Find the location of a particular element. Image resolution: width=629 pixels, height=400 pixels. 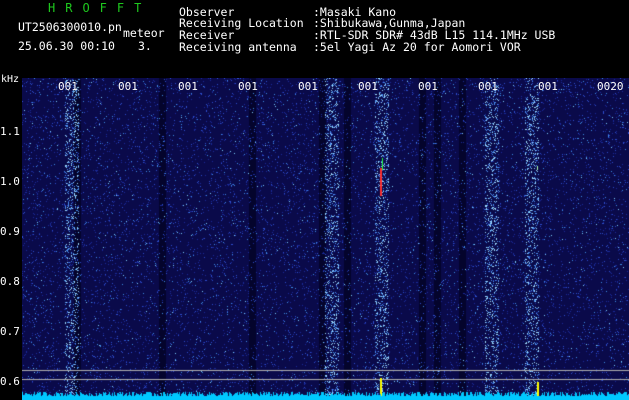

y-tick-0-9: 0.9 is located at coordinates (10, 231).